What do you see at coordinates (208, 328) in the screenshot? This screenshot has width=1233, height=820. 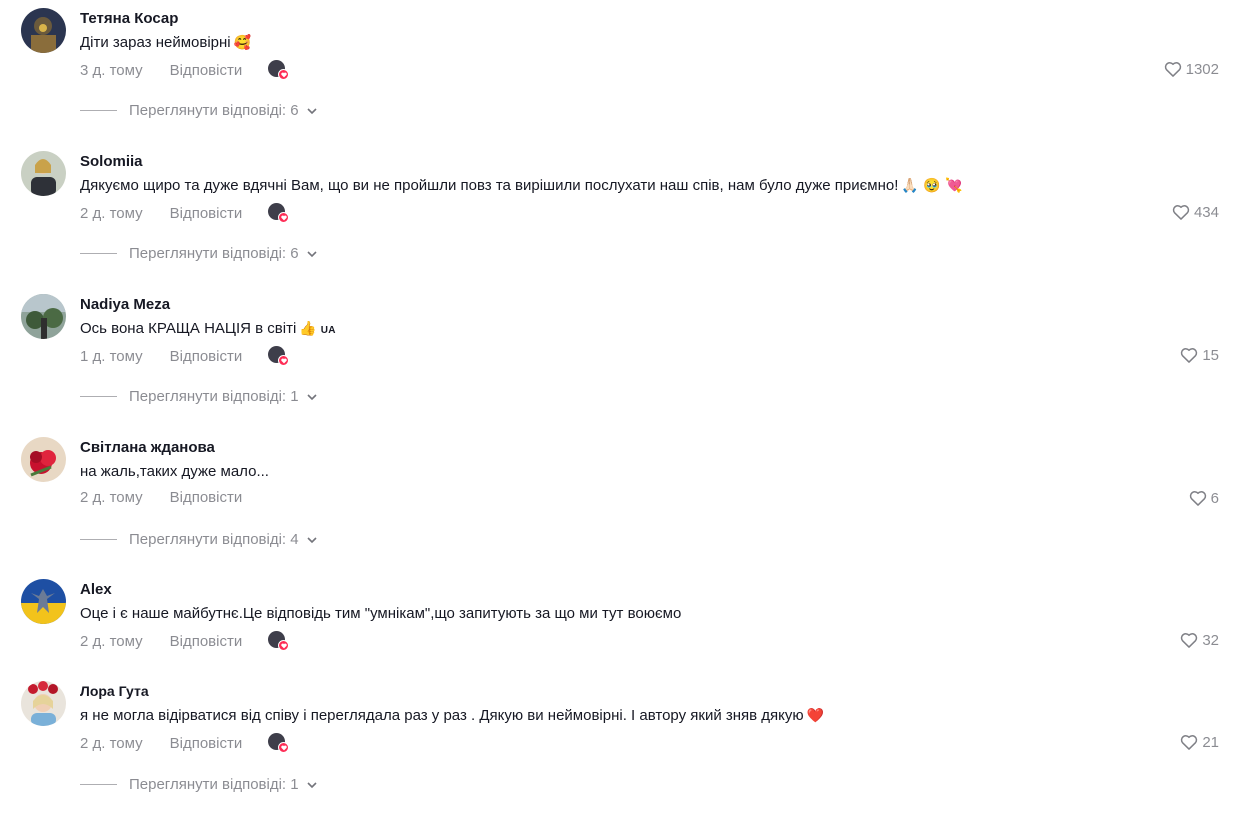 I see `comment-text: Ось вона КРАЩА НАЦІЯ в світі 👍 UA` at bounding box center [208, 328].